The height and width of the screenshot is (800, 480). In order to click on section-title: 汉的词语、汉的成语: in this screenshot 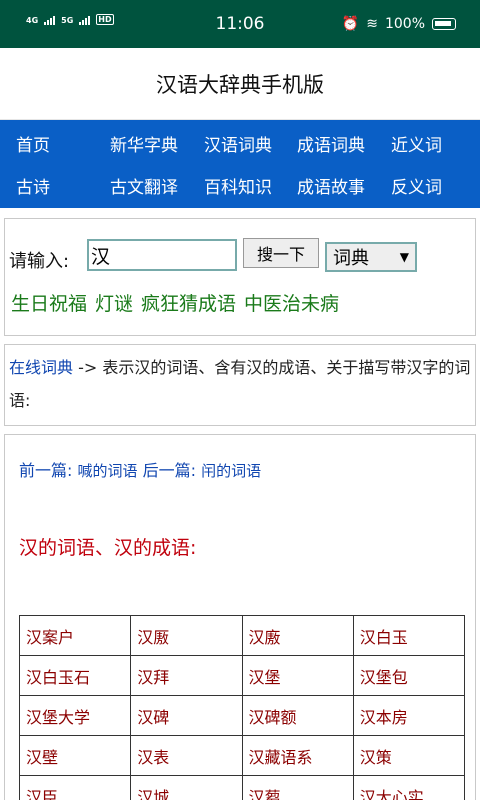, I will do `click(108, 548)`.